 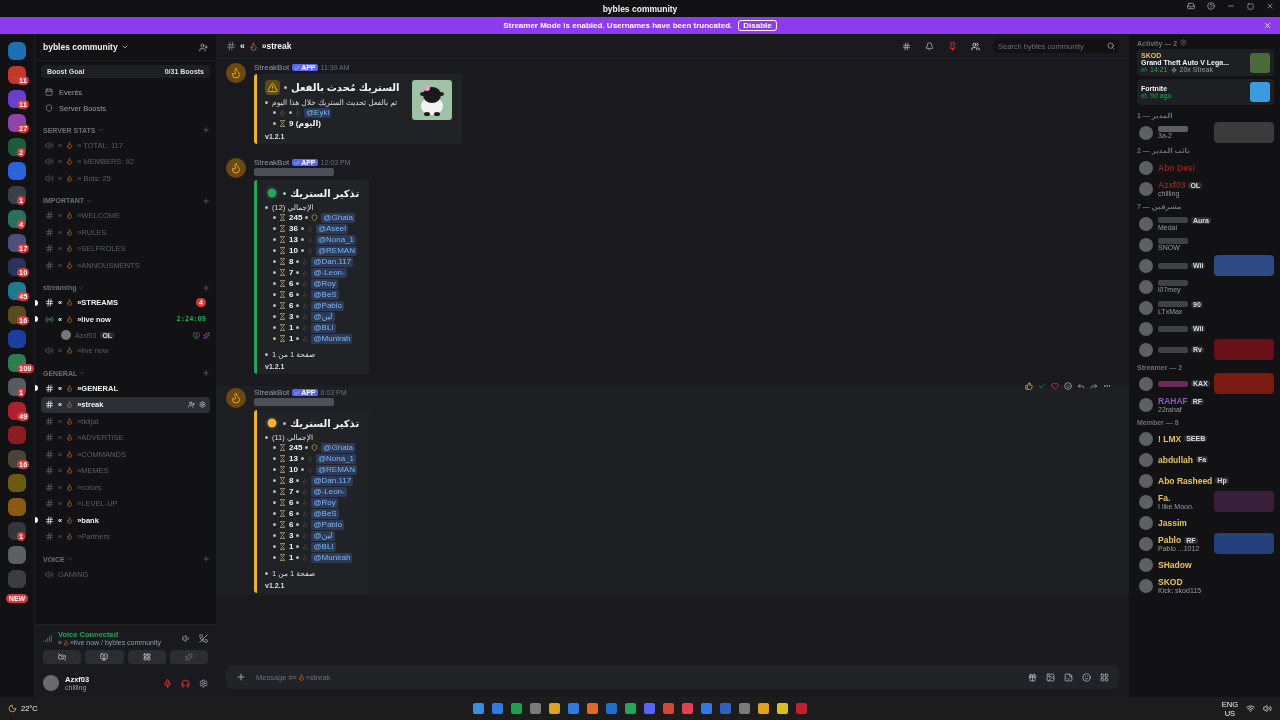 I want to click on check-icon, so click(x=1042, y=386).